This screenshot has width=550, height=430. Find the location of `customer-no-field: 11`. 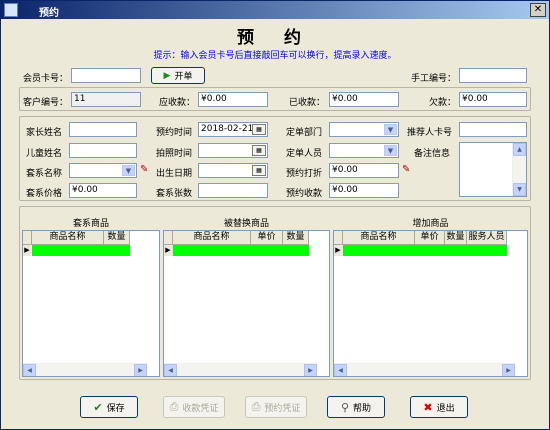

customer-no-field: 11 is located at coordinates (106, 99).